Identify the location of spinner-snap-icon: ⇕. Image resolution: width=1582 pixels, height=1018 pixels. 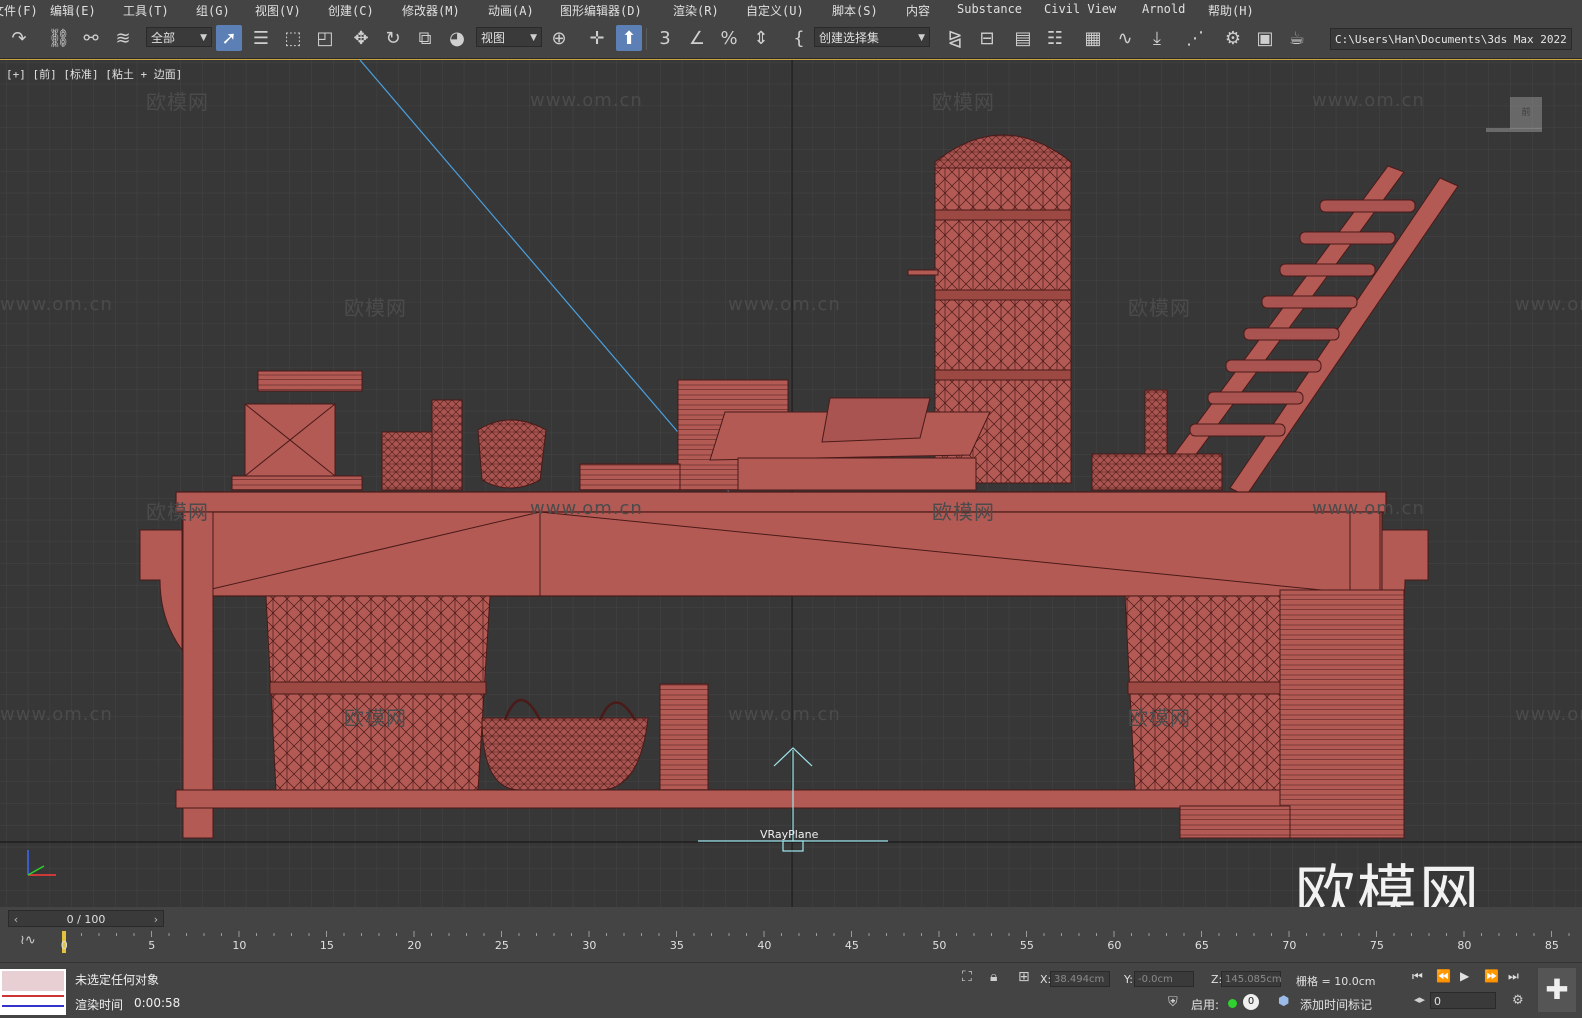
(761, 38).